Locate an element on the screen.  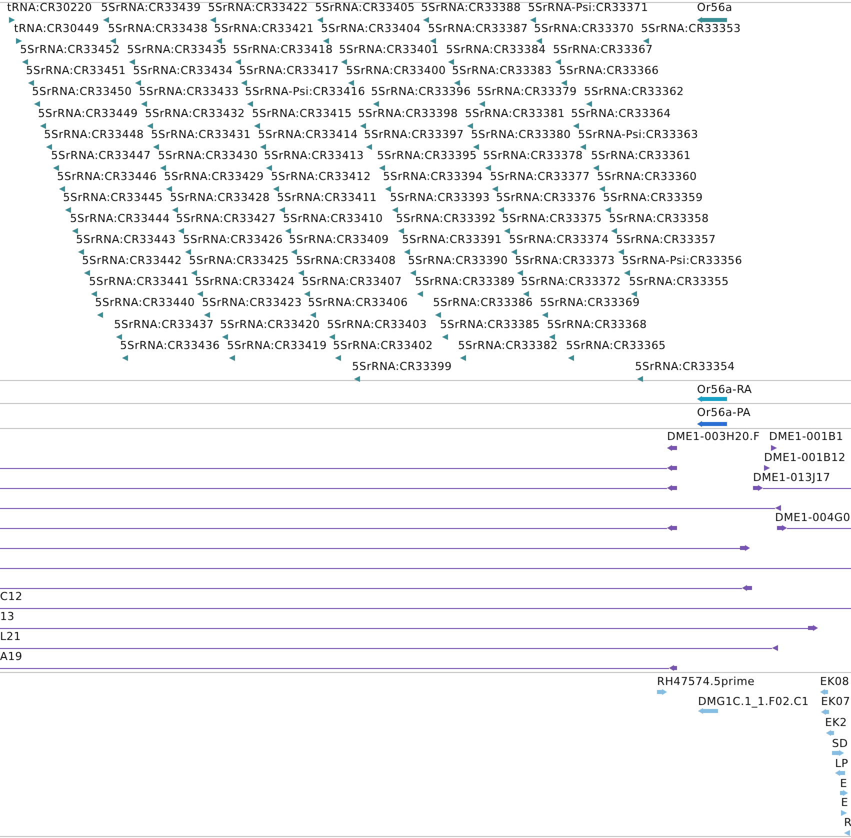
feature-label: 5SrRNA:CR33397 is located at coordinates (414, 134).